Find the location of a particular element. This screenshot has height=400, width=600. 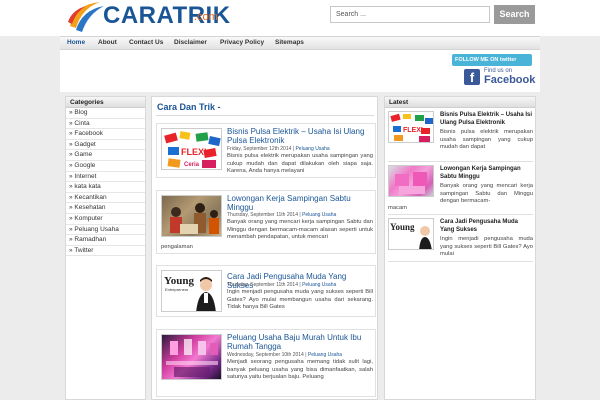

latest-thumbnail is located at coordinates (411, 181).